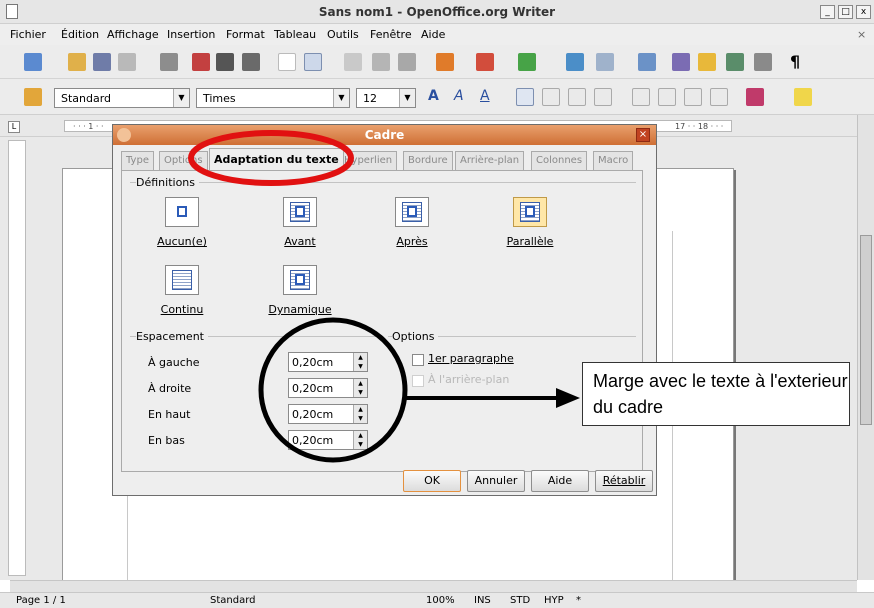 This screenshot has width=874, height=608. What do you see at coordinates (271, 158) in the screenshot?
I see `red-highlight-ellipse` at bounding box center [271, 158].